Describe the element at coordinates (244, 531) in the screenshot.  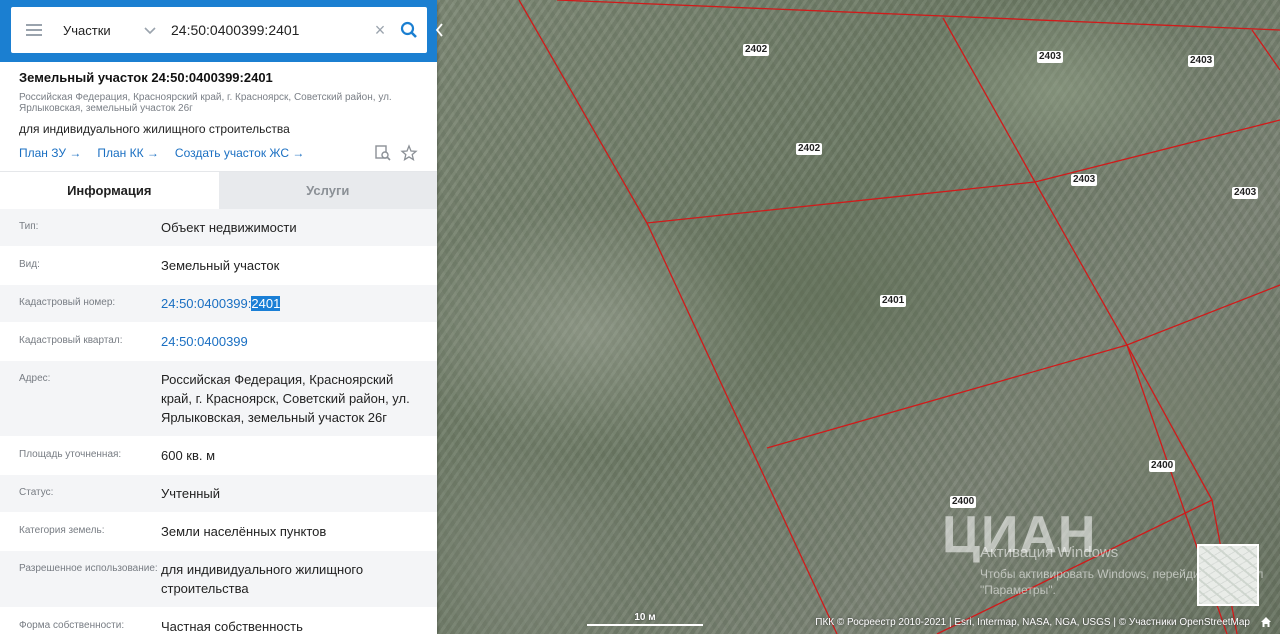
I see `row-value: Земли населённых пунктов` at that location.